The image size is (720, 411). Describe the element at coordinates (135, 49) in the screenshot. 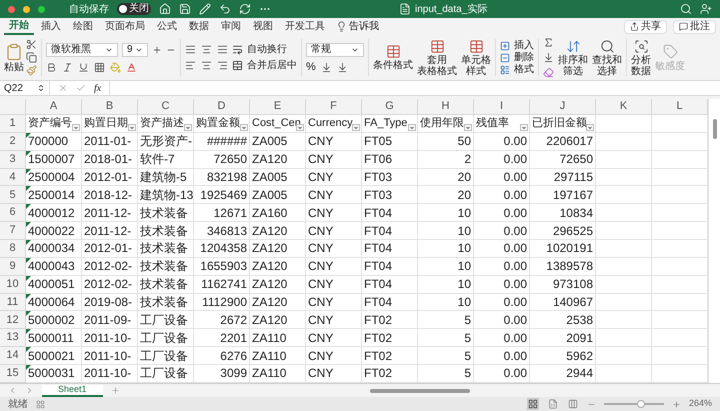

I see `font-size-field: 9` at that location.